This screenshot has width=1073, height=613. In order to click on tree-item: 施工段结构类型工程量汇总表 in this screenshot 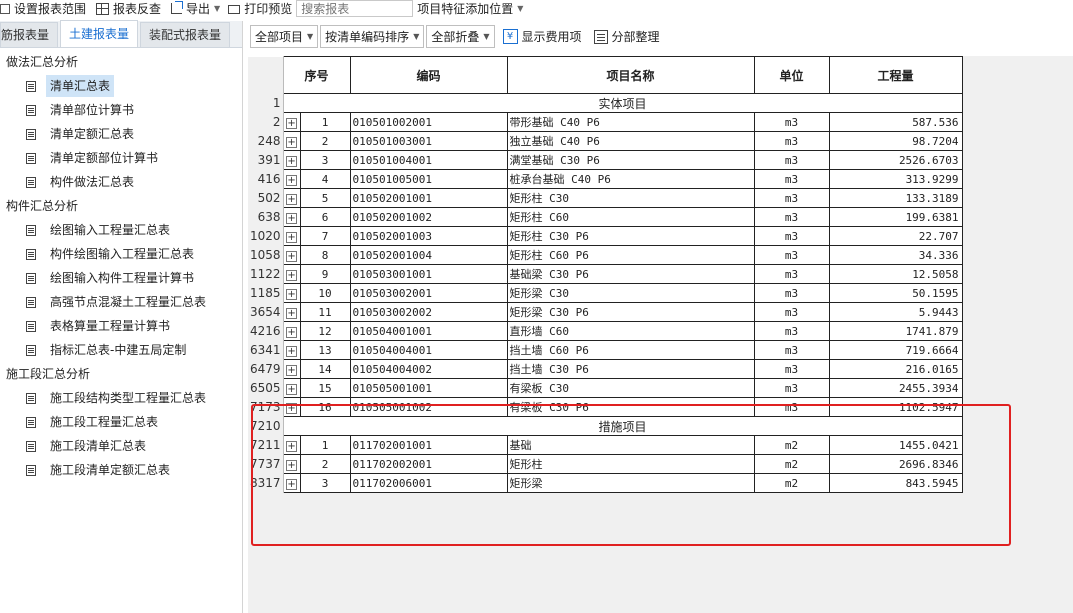, I will do `click(121, 398)`.